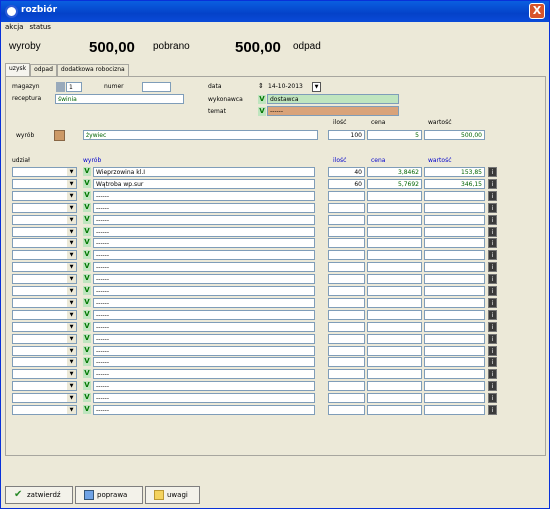  What do you see at coordinates (316, 87) in the screenshot?
I see `date-dropdown-icon: ▼` at bounding box center [316, 87].